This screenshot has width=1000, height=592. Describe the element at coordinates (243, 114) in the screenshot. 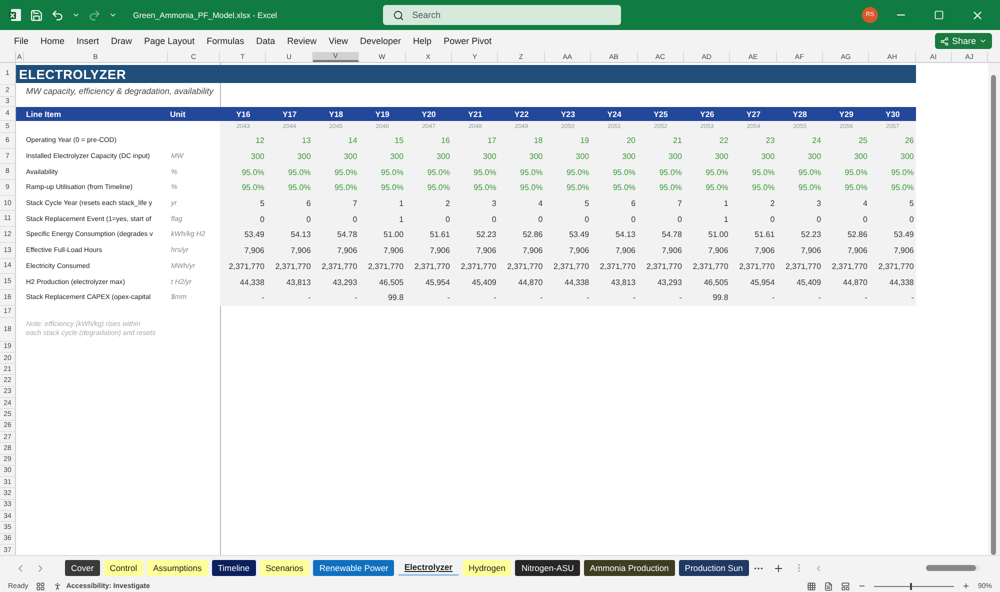

I see `year-header: Y16` at that location.